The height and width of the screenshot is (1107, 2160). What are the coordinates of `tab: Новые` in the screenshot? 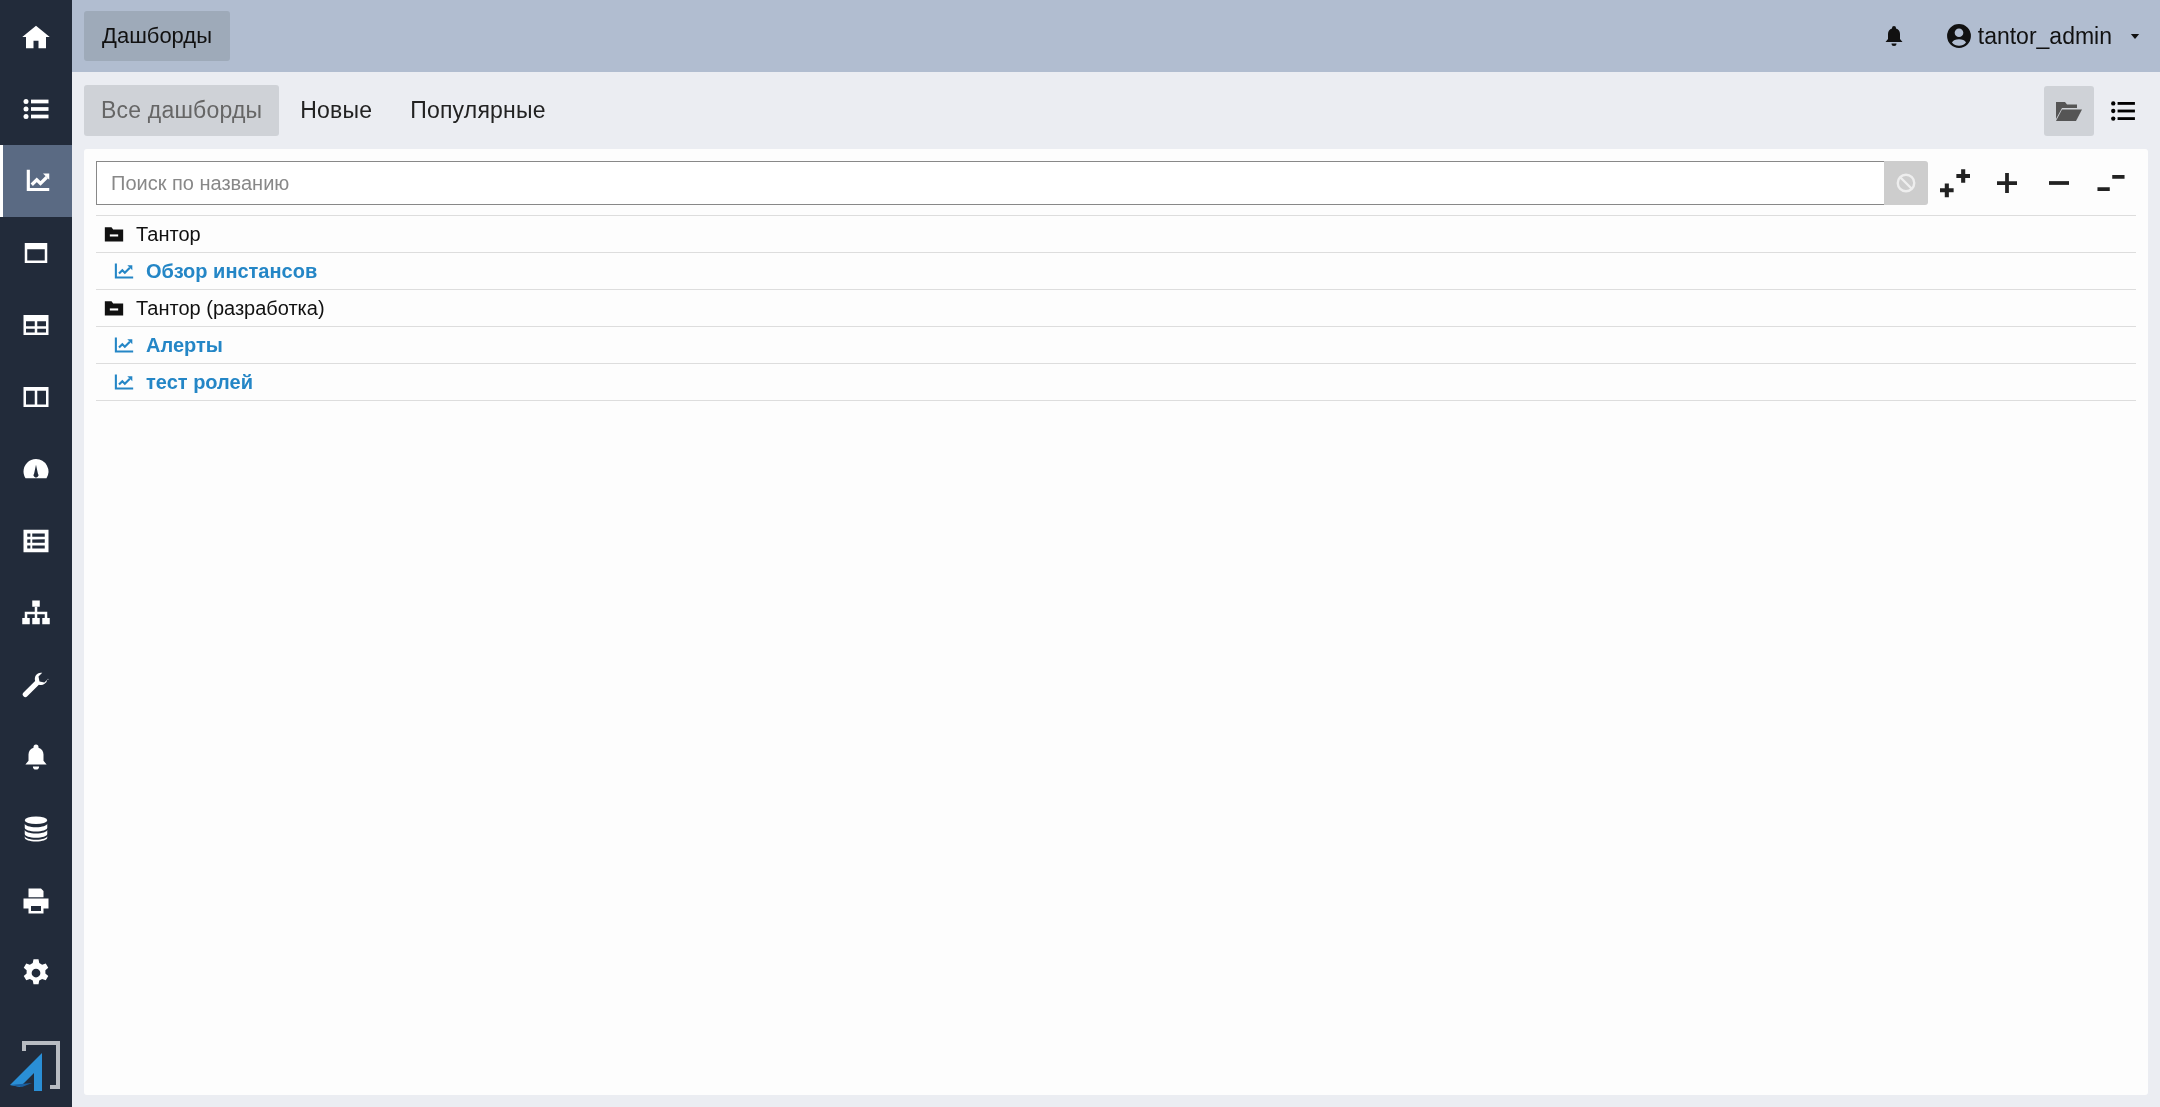 It's located at (336, 110).